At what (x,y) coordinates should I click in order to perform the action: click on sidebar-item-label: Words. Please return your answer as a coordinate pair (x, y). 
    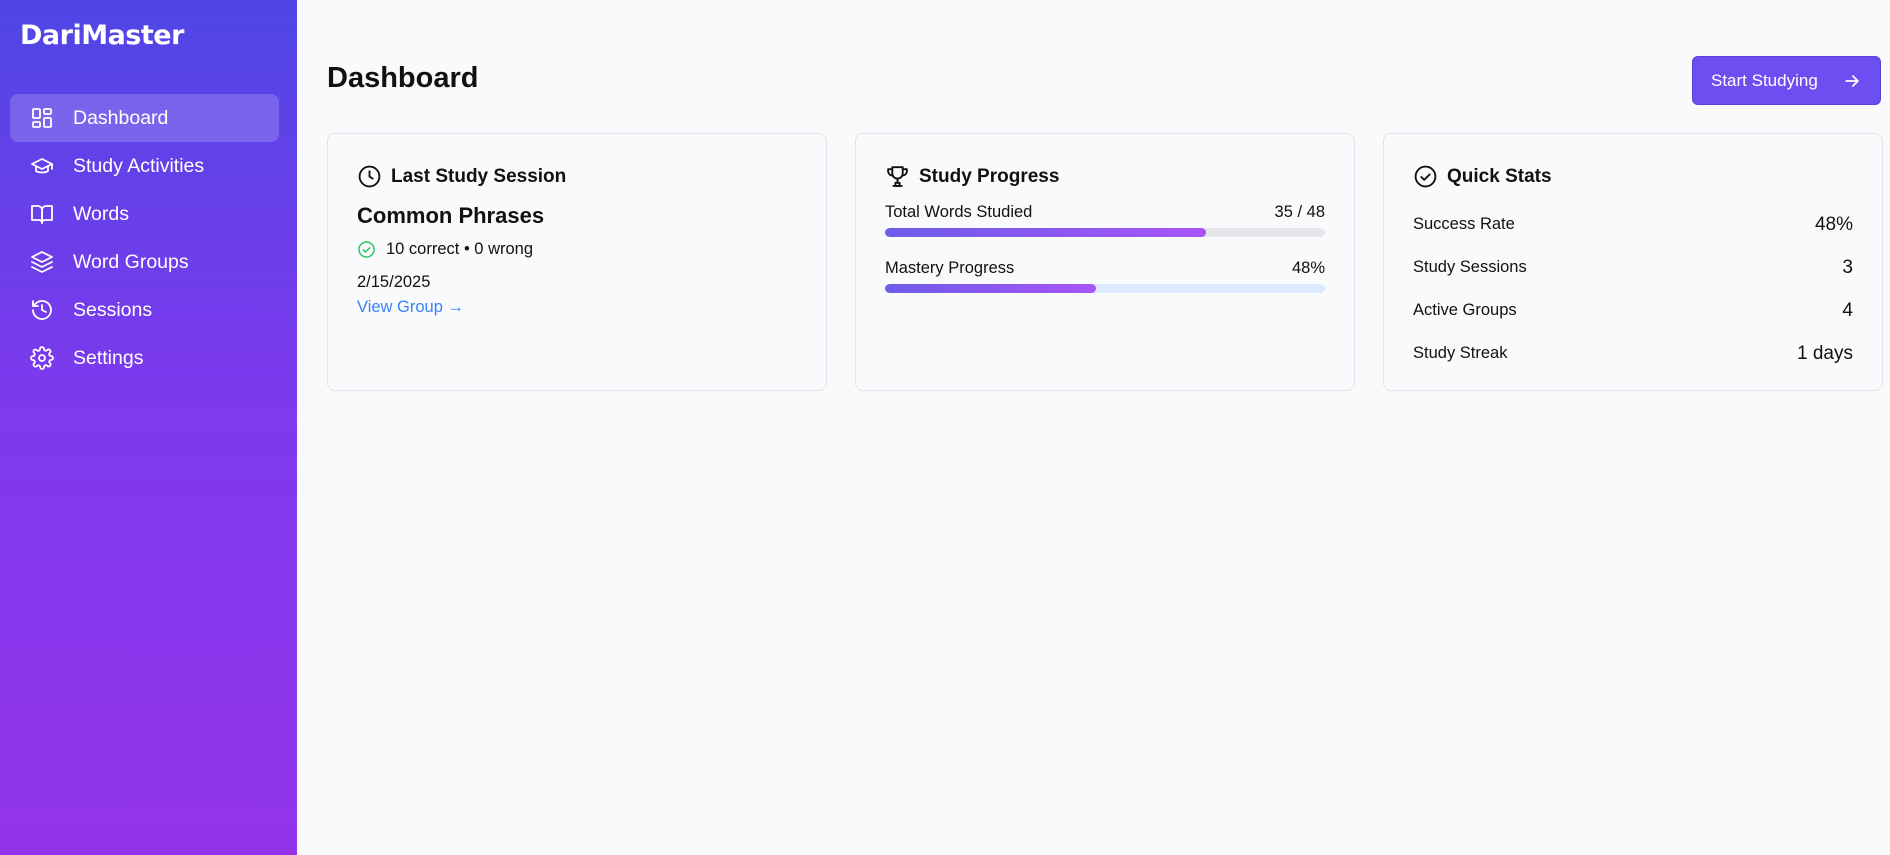
    Looking at the image, I should click on (101, 213).